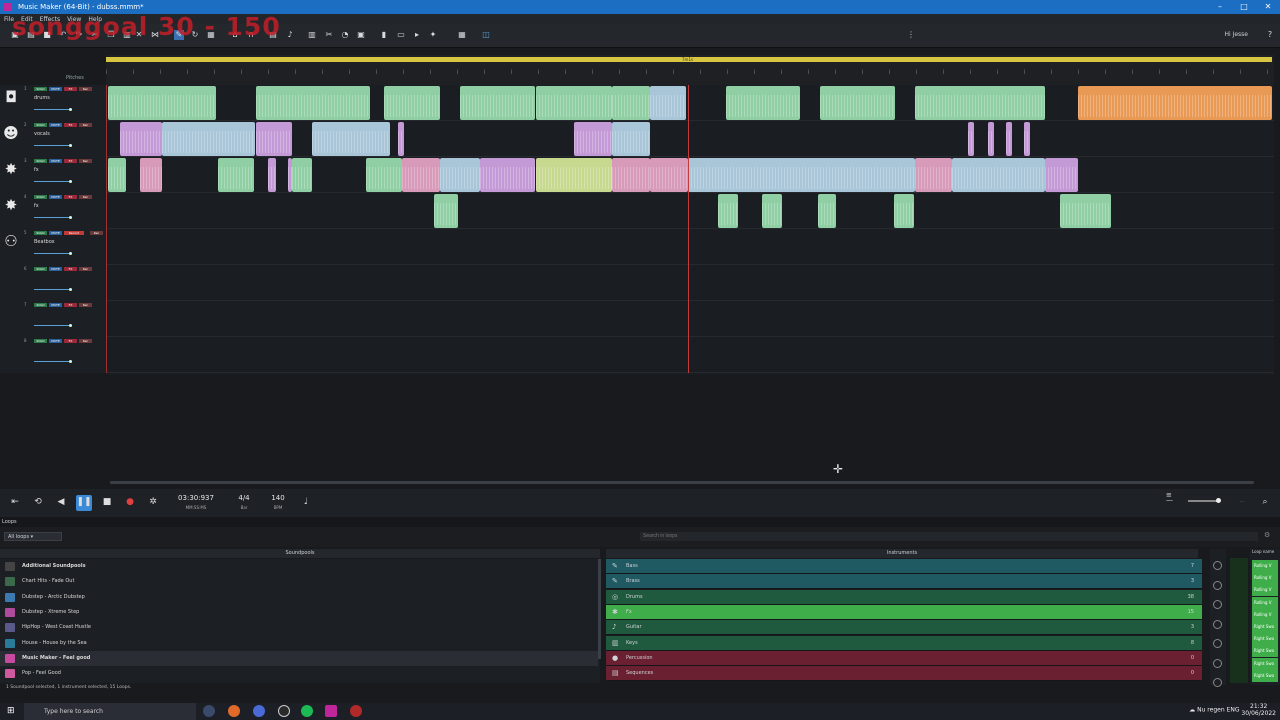 This screenshot has width=1280, height=720. Describe the element at coordinates (42, 98) in the screenshot. I see `track-name: drums` at that location.